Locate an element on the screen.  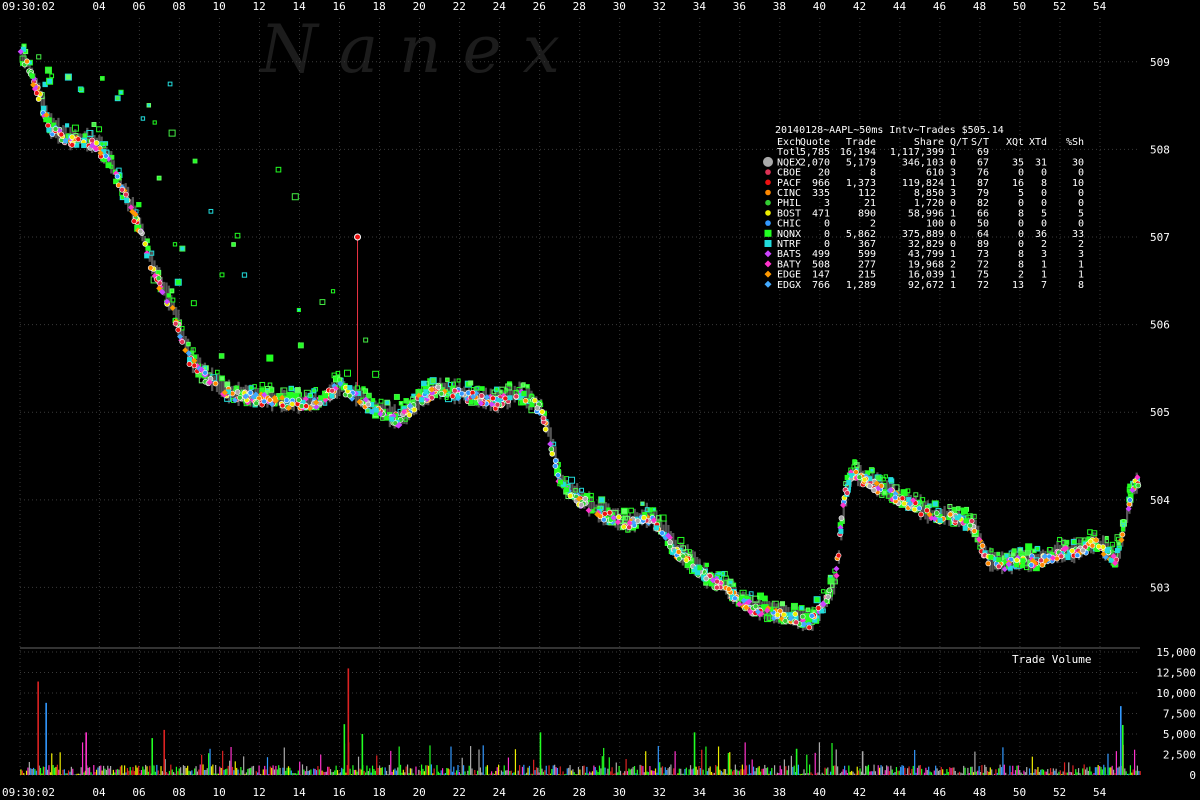
time-tick-label-top: 44 is located at coordinates (900, 6).